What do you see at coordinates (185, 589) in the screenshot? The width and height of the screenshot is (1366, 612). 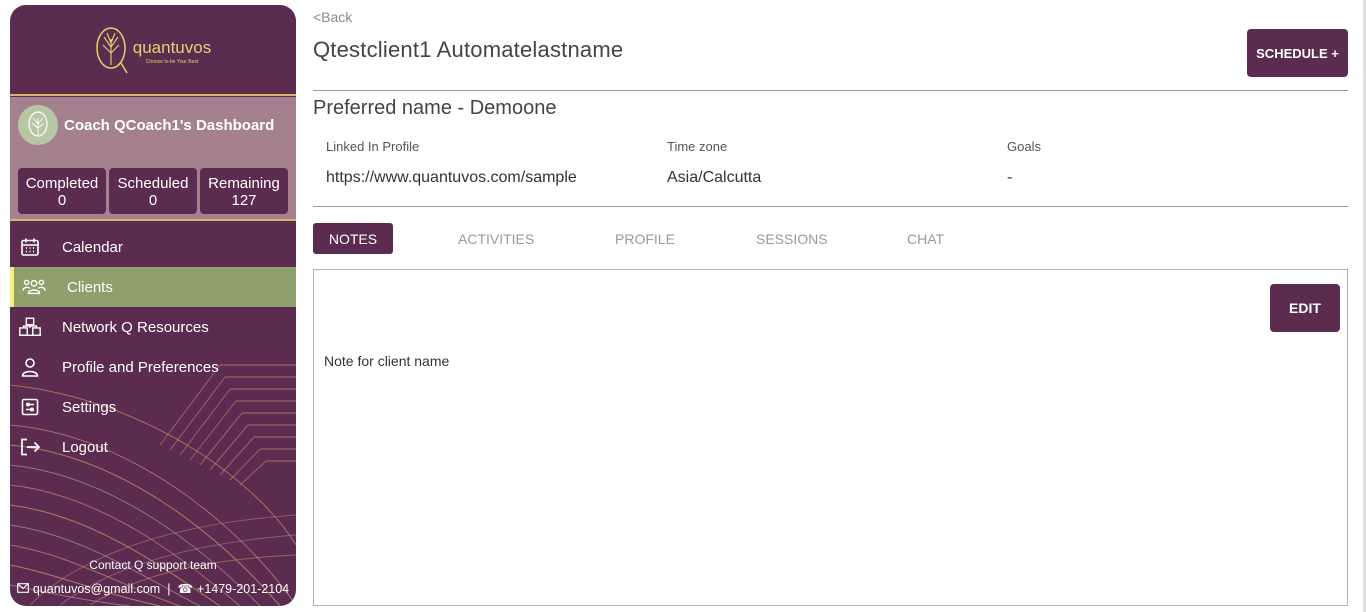 I see `phone-icon: ☎` at bounding box center [185, 589].